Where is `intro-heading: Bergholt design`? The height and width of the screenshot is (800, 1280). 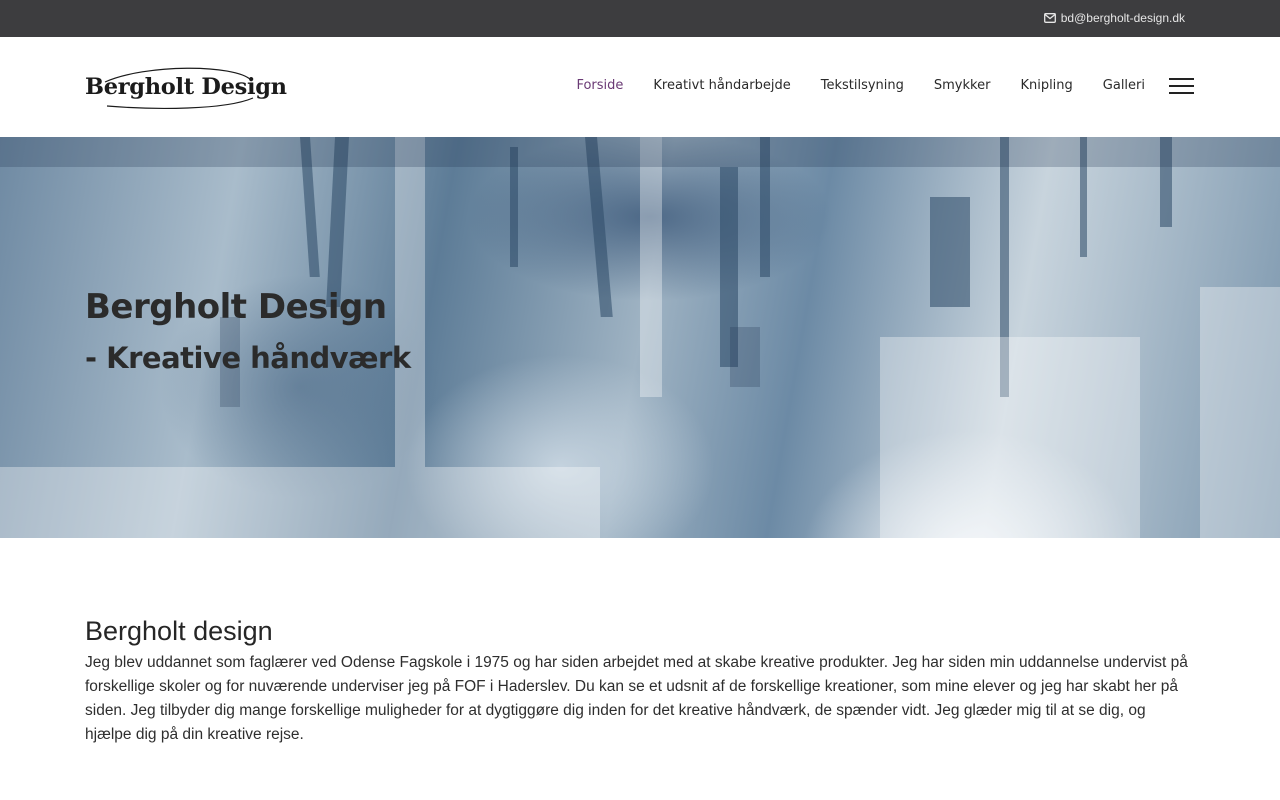
intro-heading: Bergholt design is located at coordinates (179, 631).